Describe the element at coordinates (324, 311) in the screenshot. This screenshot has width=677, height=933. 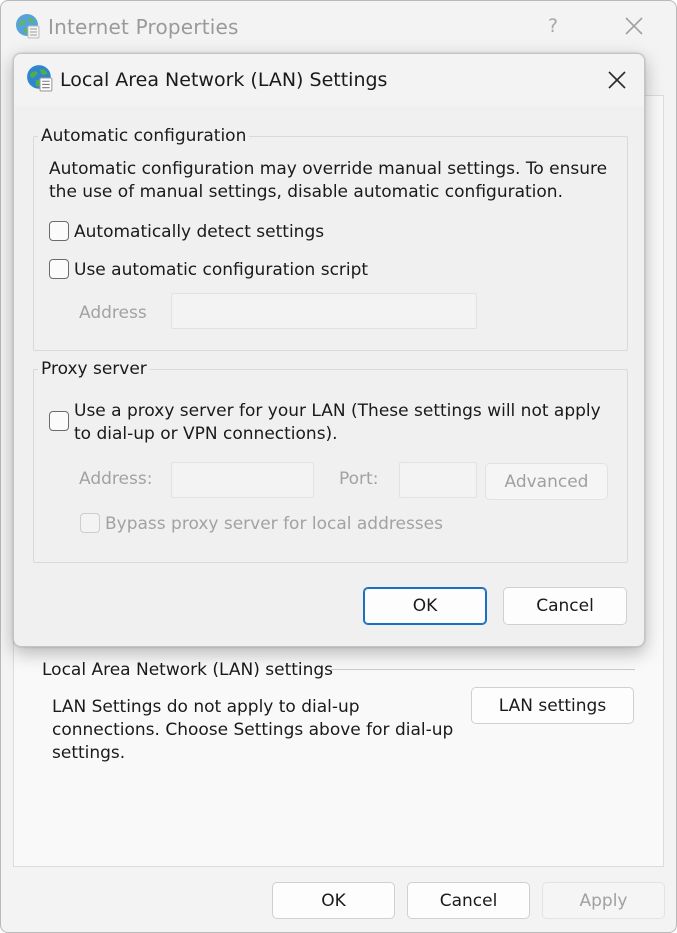
I see `script-address-field` at that location.